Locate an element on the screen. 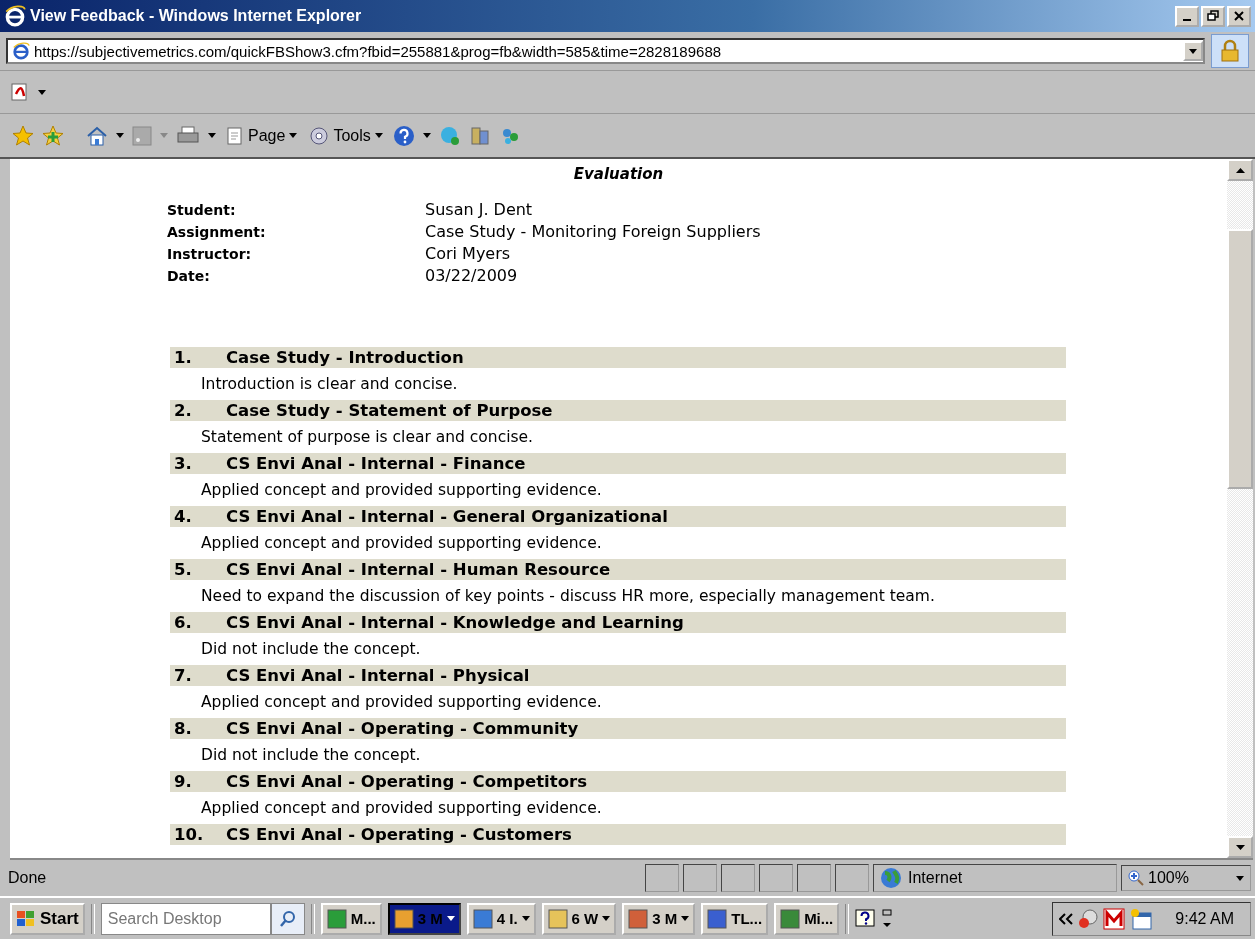 Image resolution: width=1255 pixels, height=939 pixels. address-dropdown-button is located at coordinates (1193, 51).